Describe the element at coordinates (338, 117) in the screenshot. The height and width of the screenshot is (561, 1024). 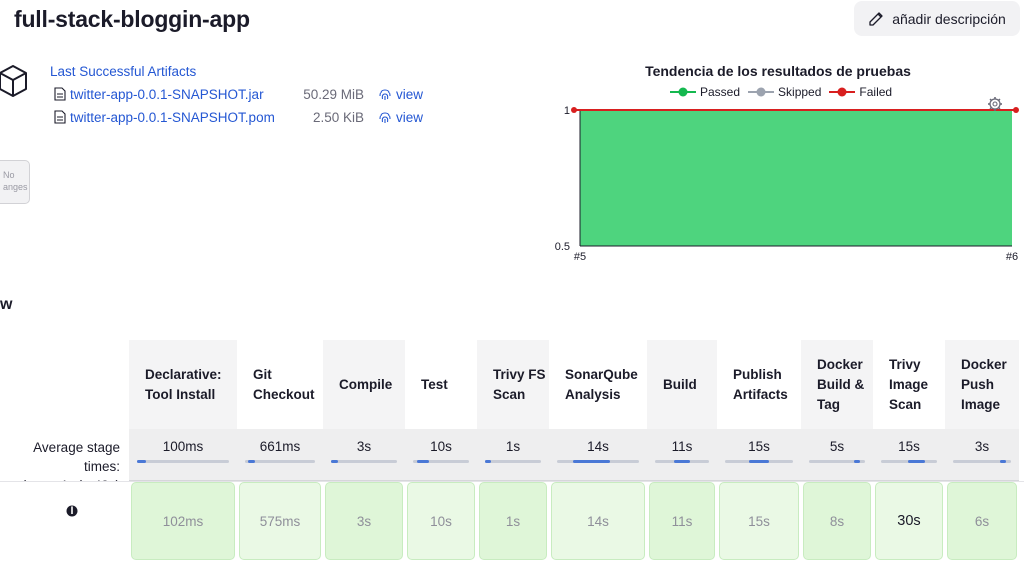
I see `artifact-size: 2.50 KiB` at that location.